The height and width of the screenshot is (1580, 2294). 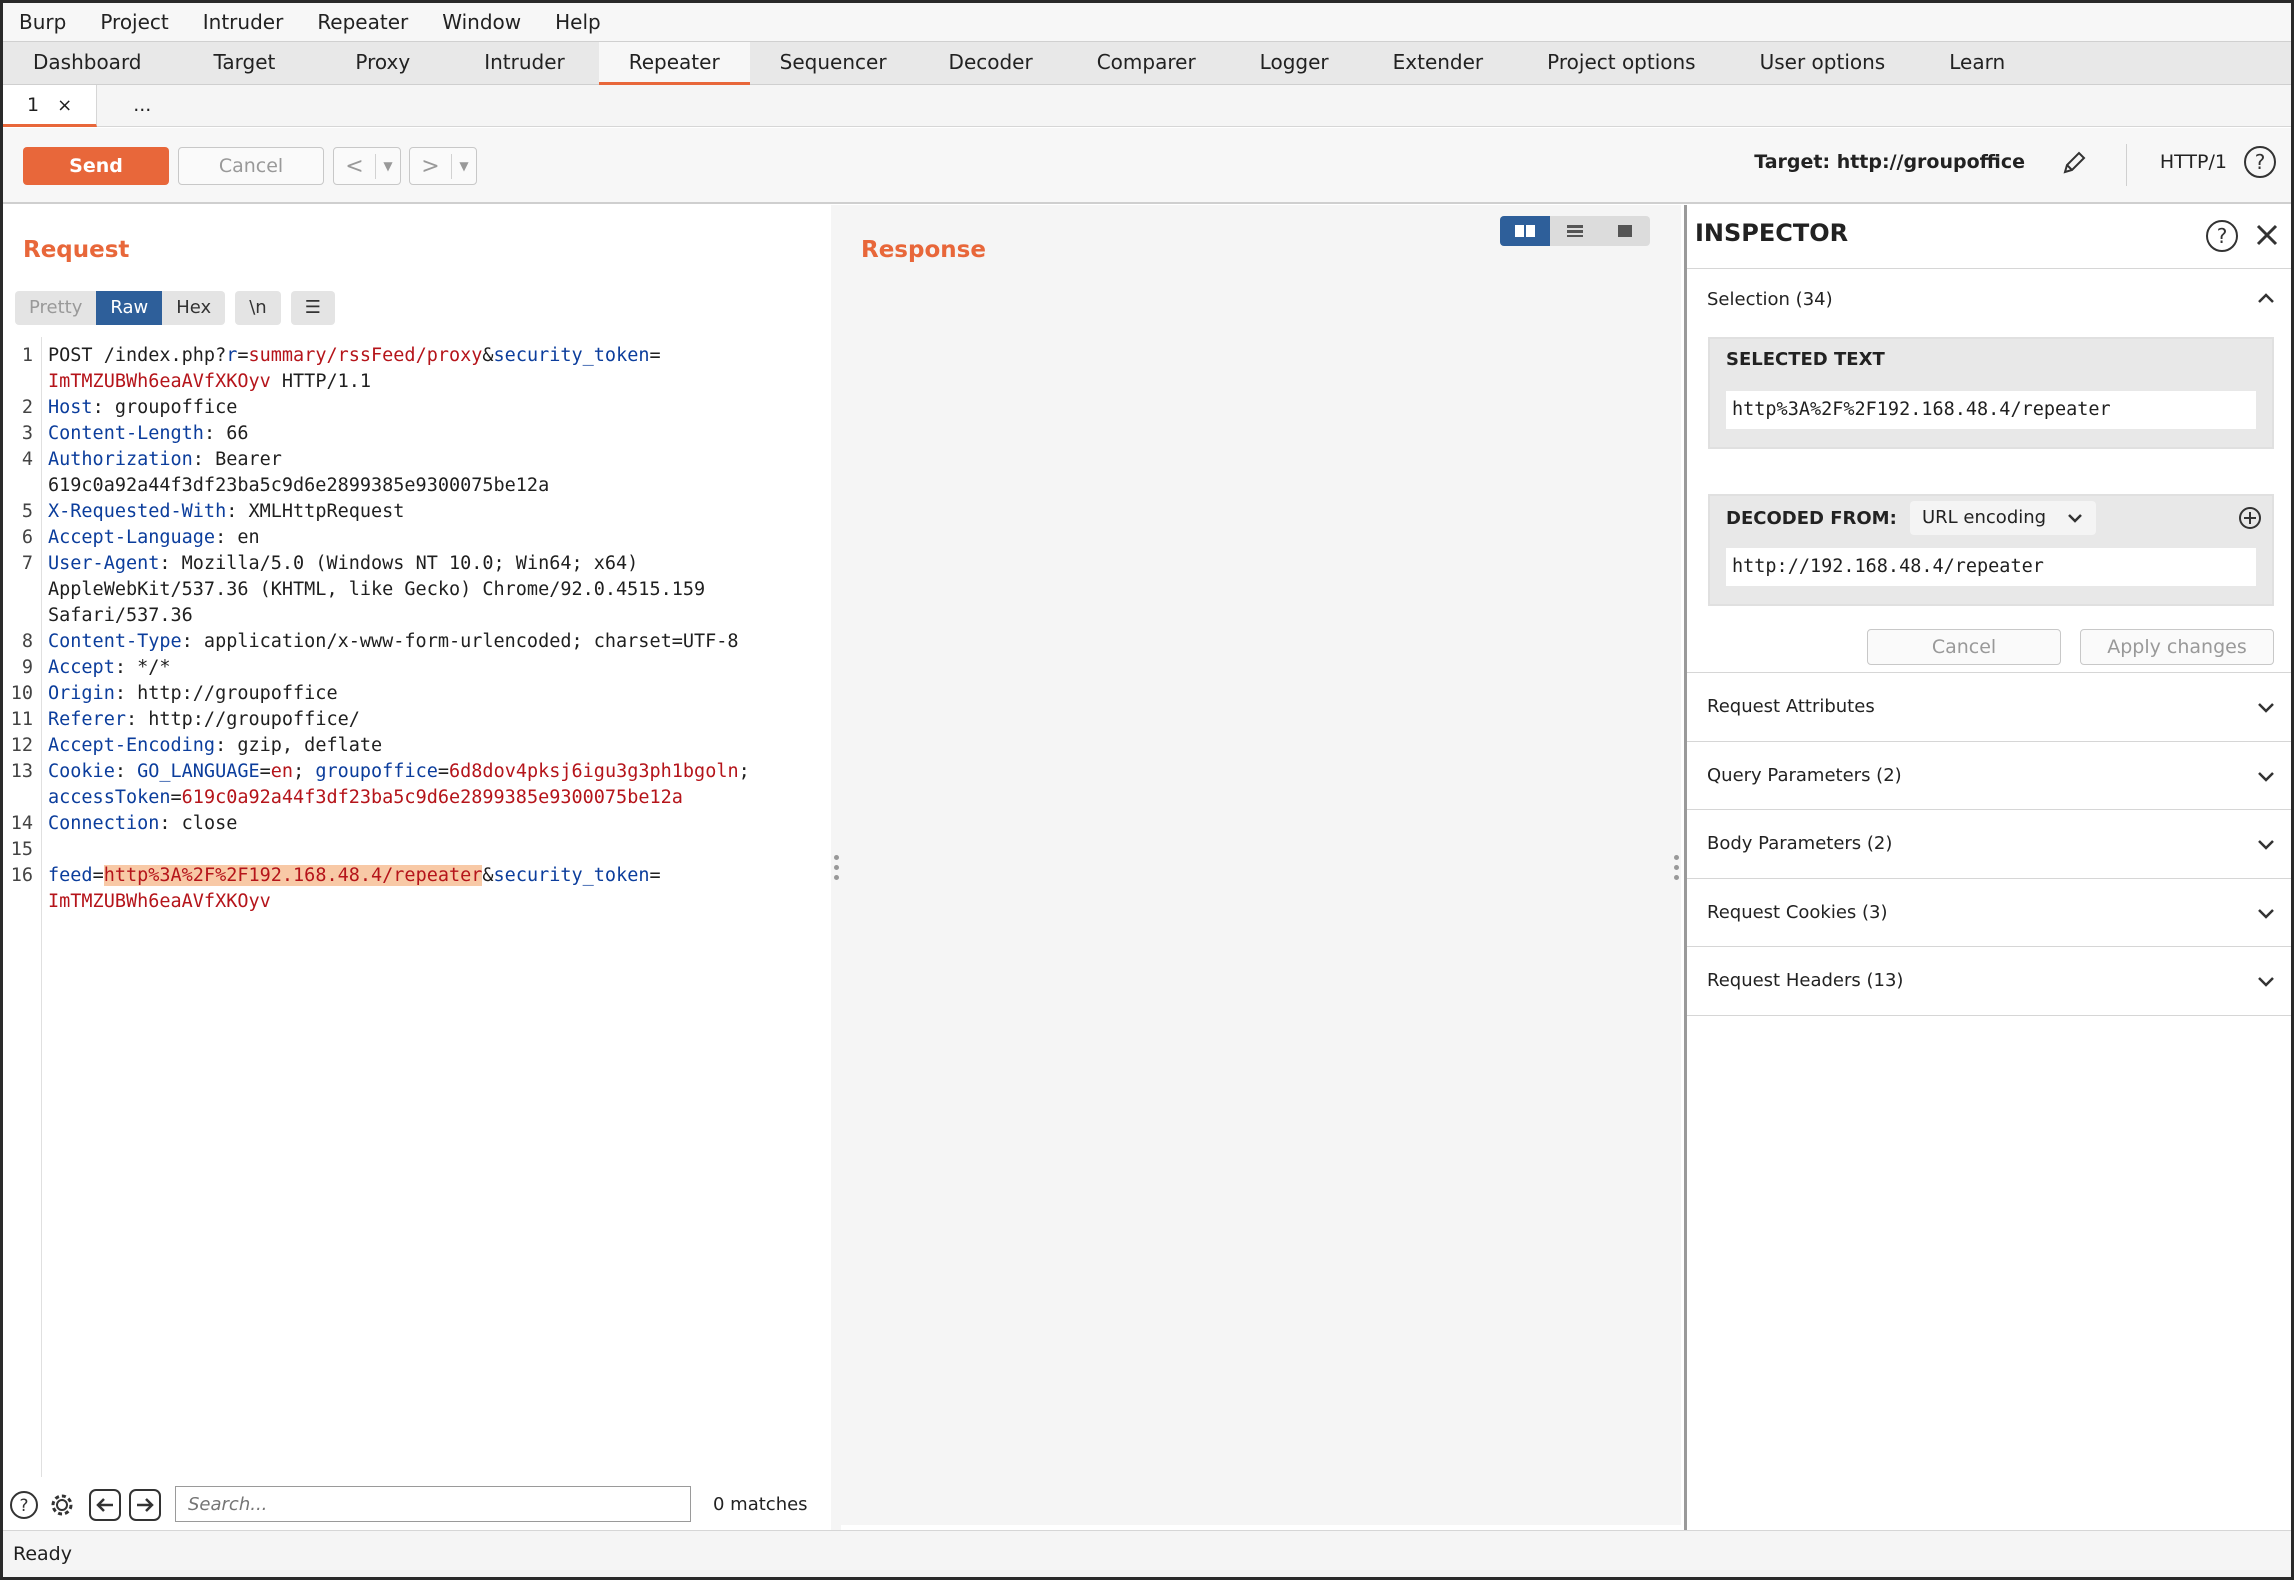 I want to click on selected-text-field: http%3A%2F%2F192.168.48.4/repeater, so click(x=1991, y=410).